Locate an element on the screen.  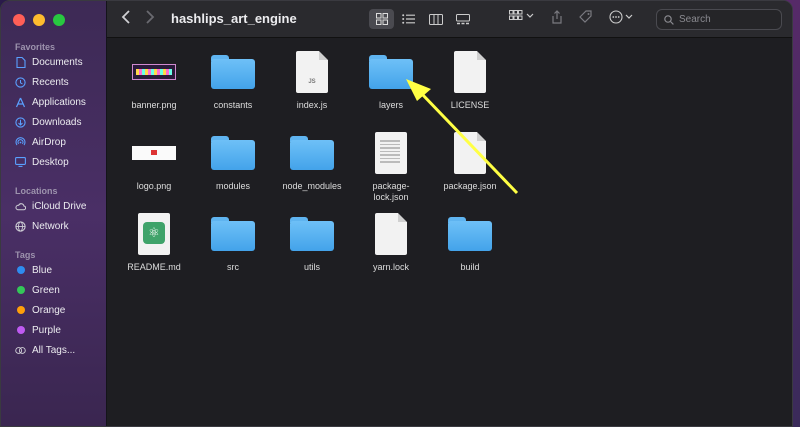
sidebar-item-label: Desktop is located at coordinates (50, 162).